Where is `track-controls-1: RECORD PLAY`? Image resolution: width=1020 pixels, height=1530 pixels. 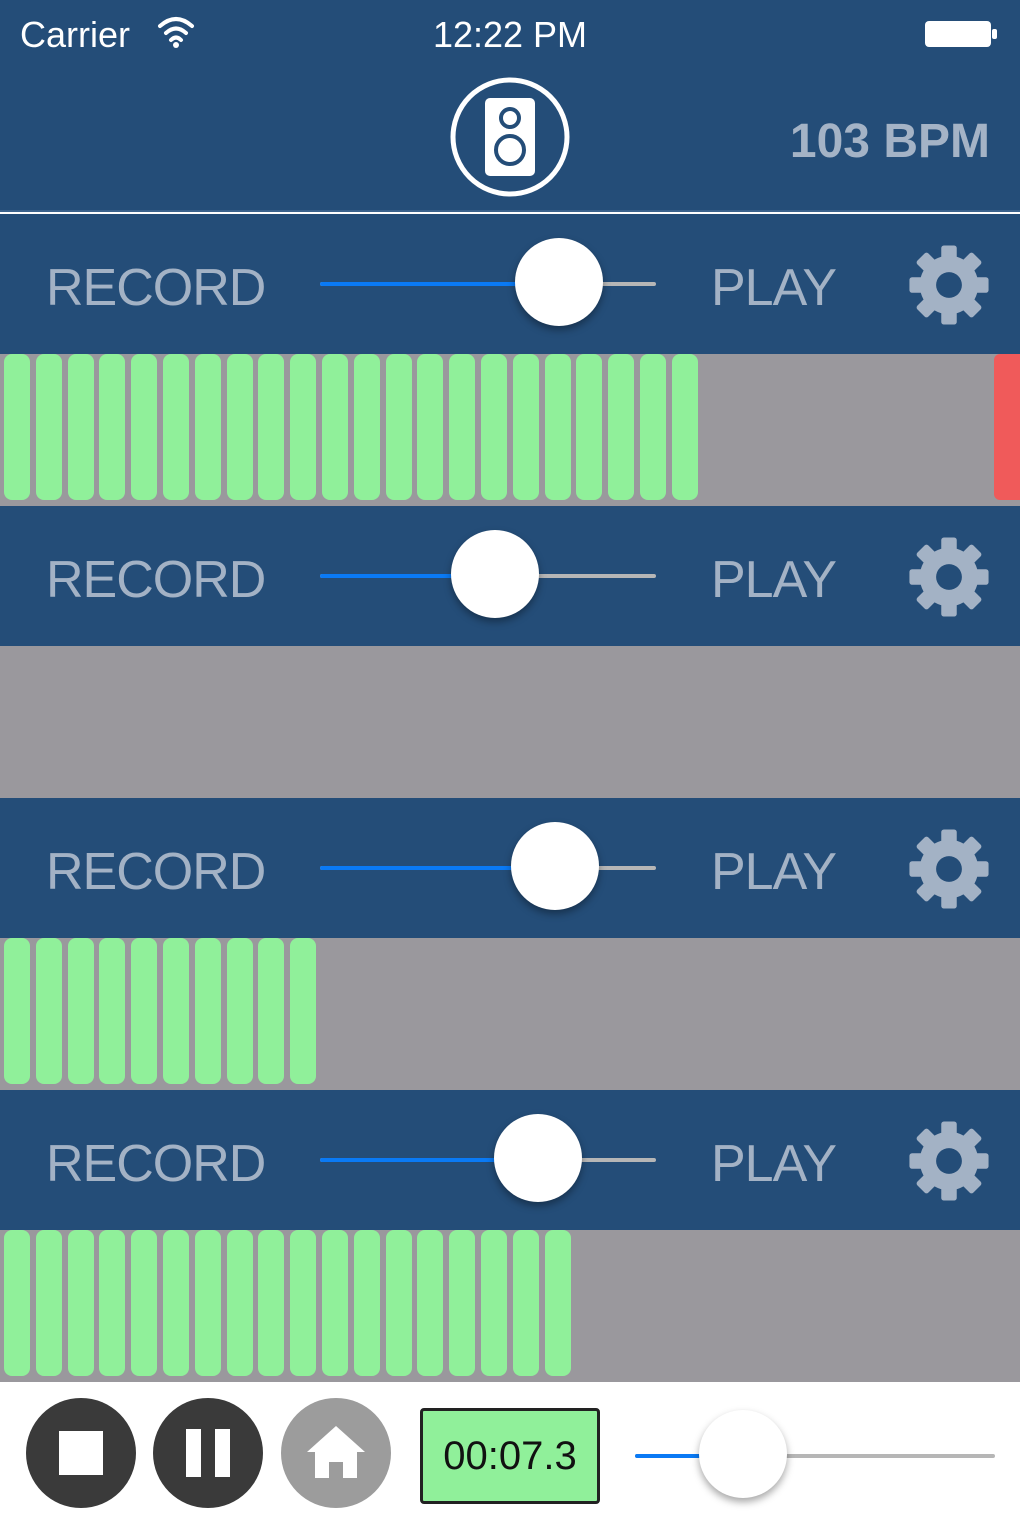 track-controls-1: RECORD PLAY is located at coordinates (510, 284).